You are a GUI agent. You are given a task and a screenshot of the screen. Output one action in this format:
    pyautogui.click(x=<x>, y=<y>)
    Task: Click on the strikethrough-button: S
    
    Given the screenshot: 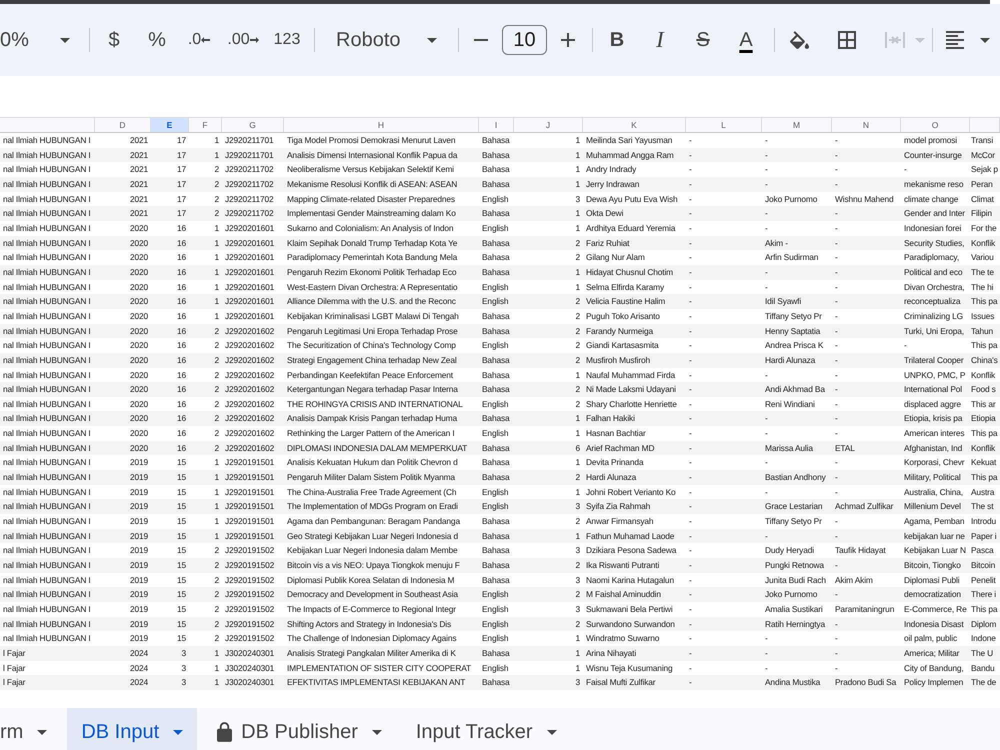 What is the action you would take?
    pyautogui.click(x=703, y=40)
    